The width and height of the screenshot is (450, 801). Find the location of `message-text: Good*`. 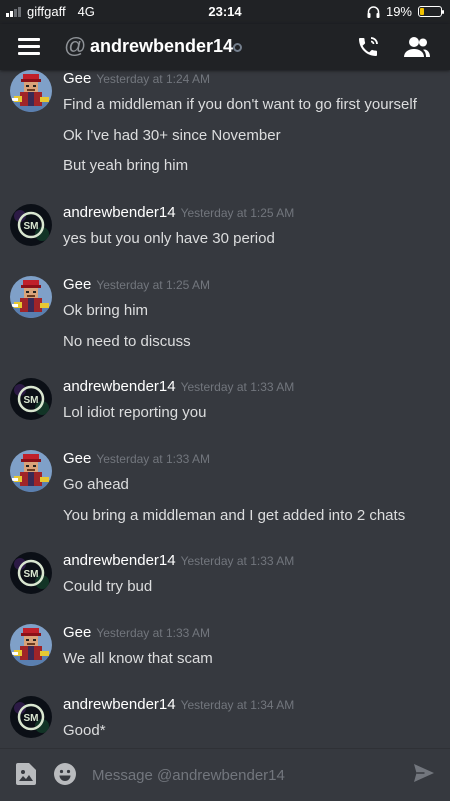

message-text: Good* is located at coordinates (84, 730).